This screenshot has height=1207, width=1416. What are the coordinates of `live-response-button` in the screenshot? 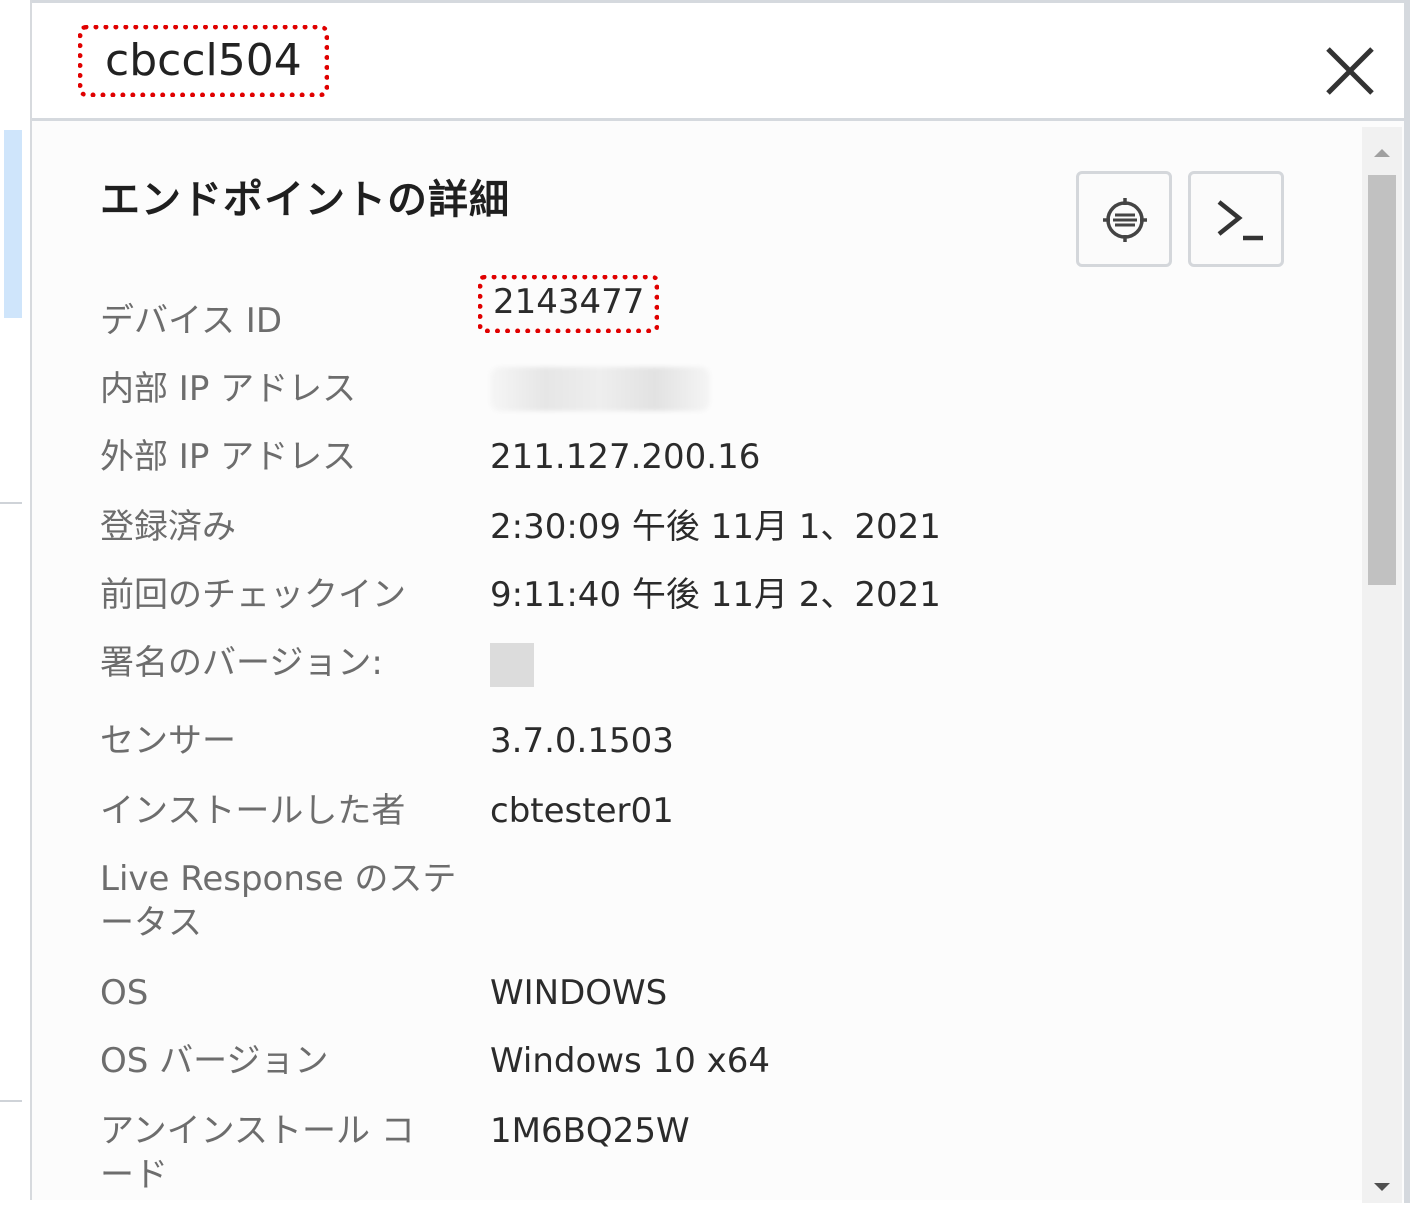 It's located at (1236, 219).